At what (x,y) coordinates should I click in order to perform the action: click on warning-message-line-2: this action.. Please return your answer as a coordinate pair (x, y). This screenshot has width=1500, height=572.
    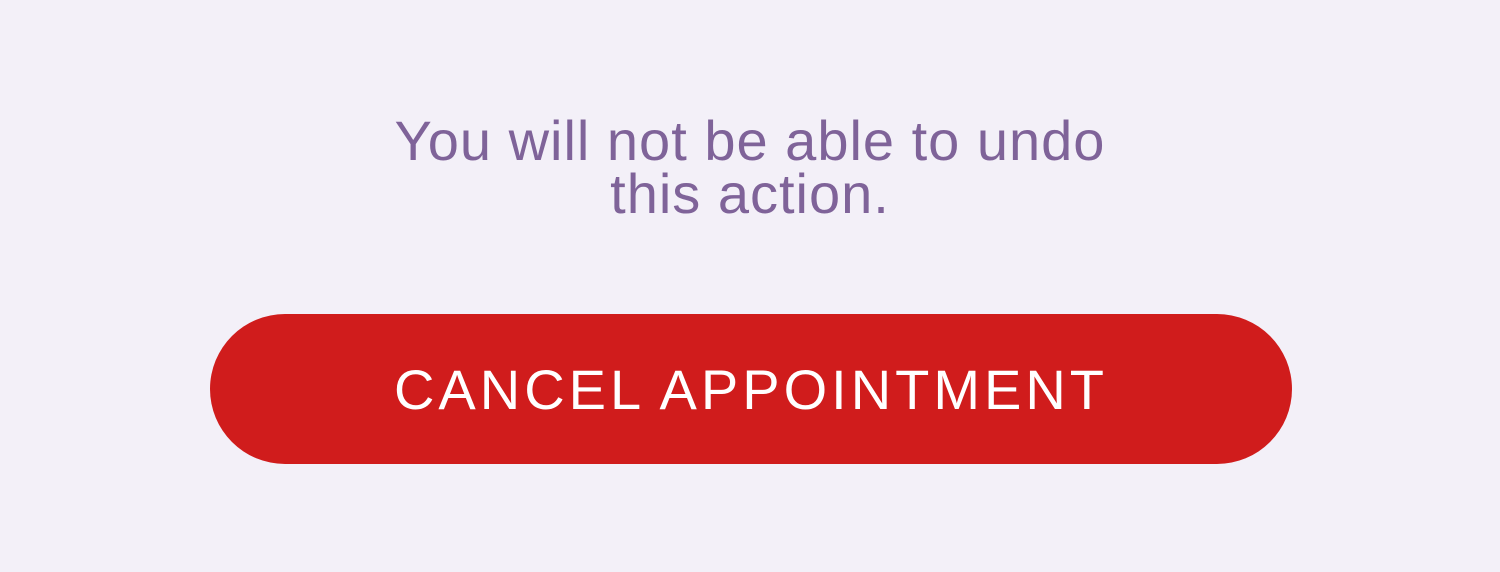
    Looking at the image, I should click on (750, 193).